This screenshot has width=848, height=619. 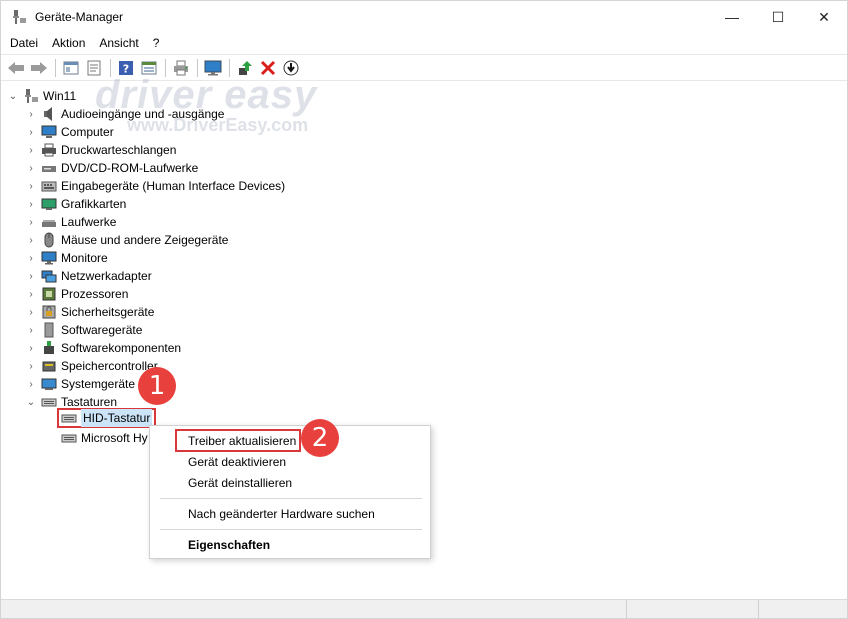 I want to click on forward-arrow-icon, so click(x=39, y=67).